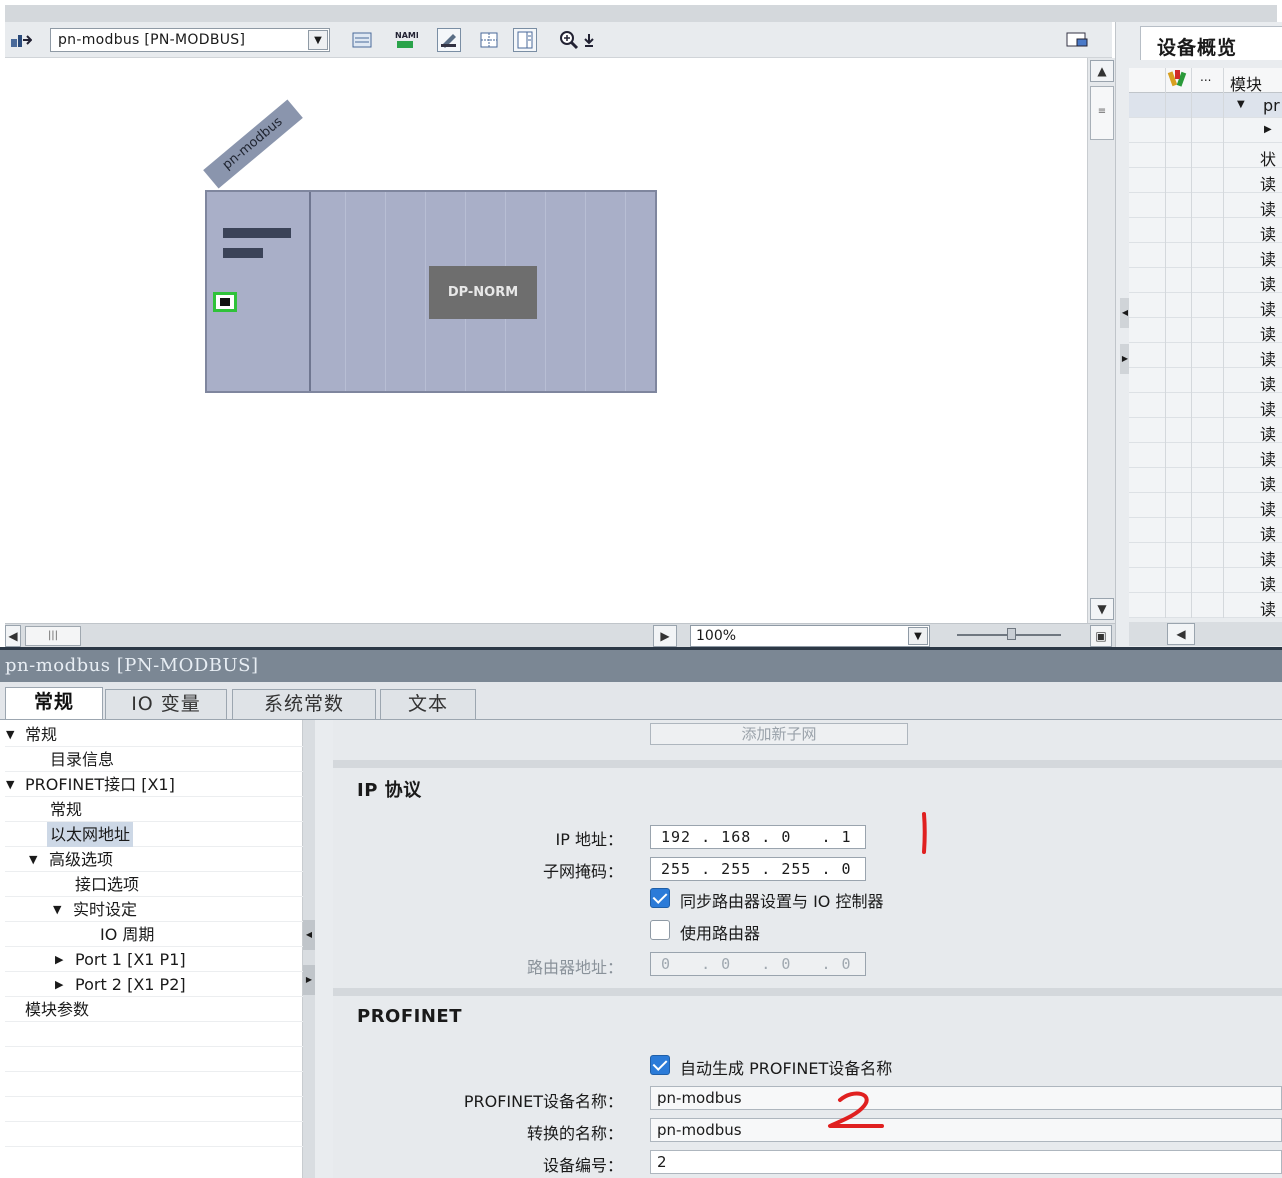 The image size is (1282, 1178). What do you see at coordinates (1102, 71) in the screenshot?
I see `scroll-up-icon: ▲` at bounding box center [1102, 71].